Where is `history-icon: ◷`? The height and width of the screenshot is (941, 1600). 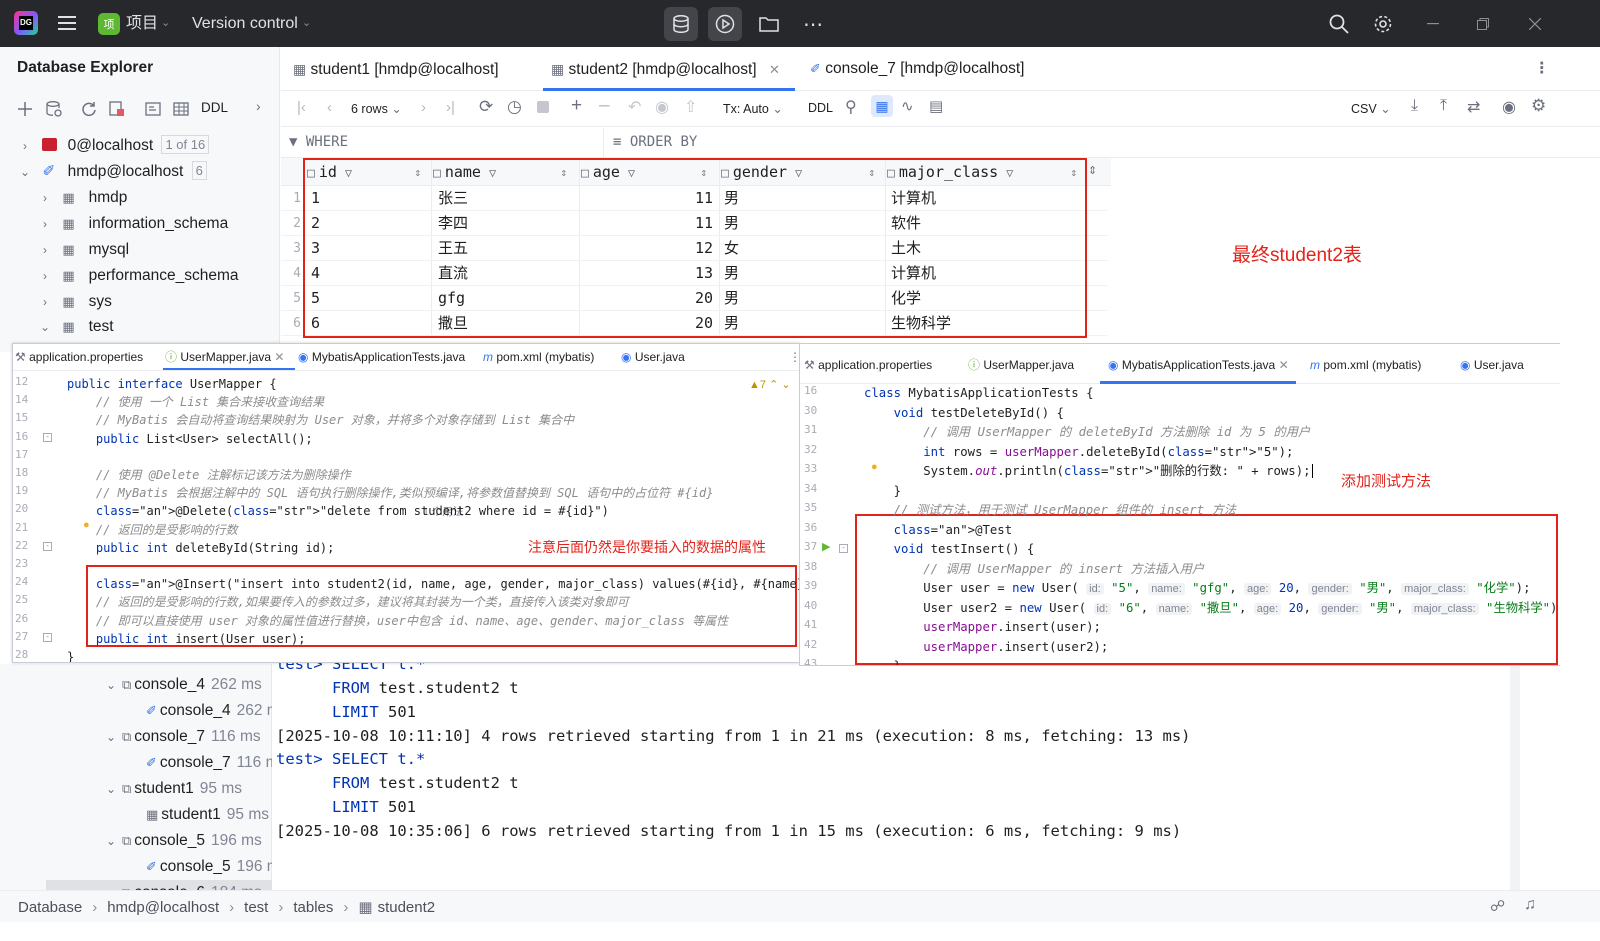
history-icon: ◷ is located at coordinates (514, 107).